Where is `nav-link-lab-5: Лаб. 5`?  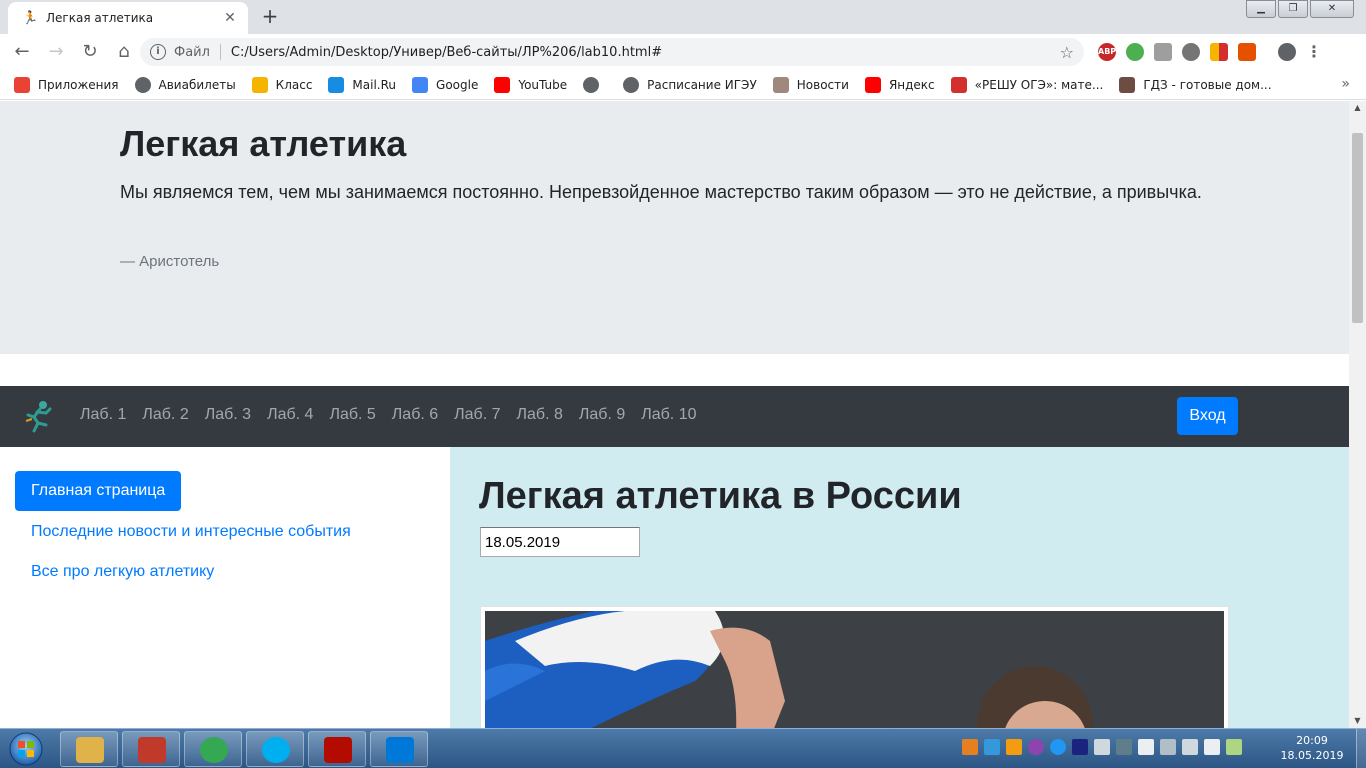 nav-link-lab-5: Лаб. 5 is located at coordinates (352, 415).